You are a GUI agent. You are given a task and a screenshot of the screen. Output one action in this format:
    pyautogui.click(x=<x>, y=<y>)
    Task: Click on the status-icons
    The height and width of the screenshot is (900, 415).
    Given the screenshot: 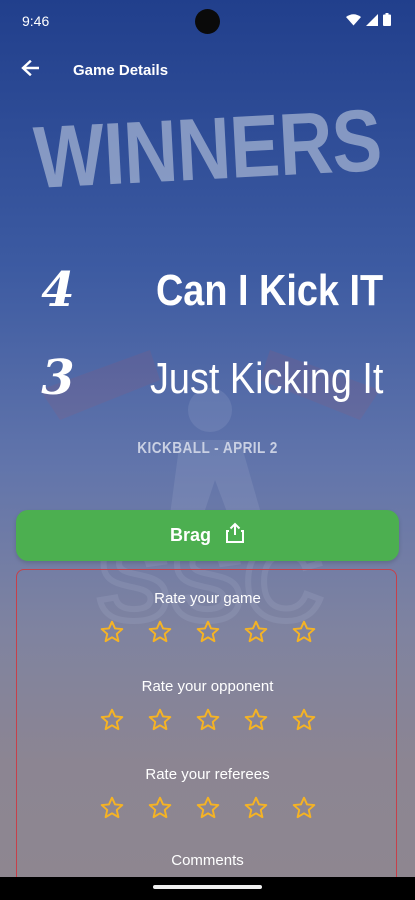 What is the action you would take?
    pyautogui.click(x=368, y=22)
    